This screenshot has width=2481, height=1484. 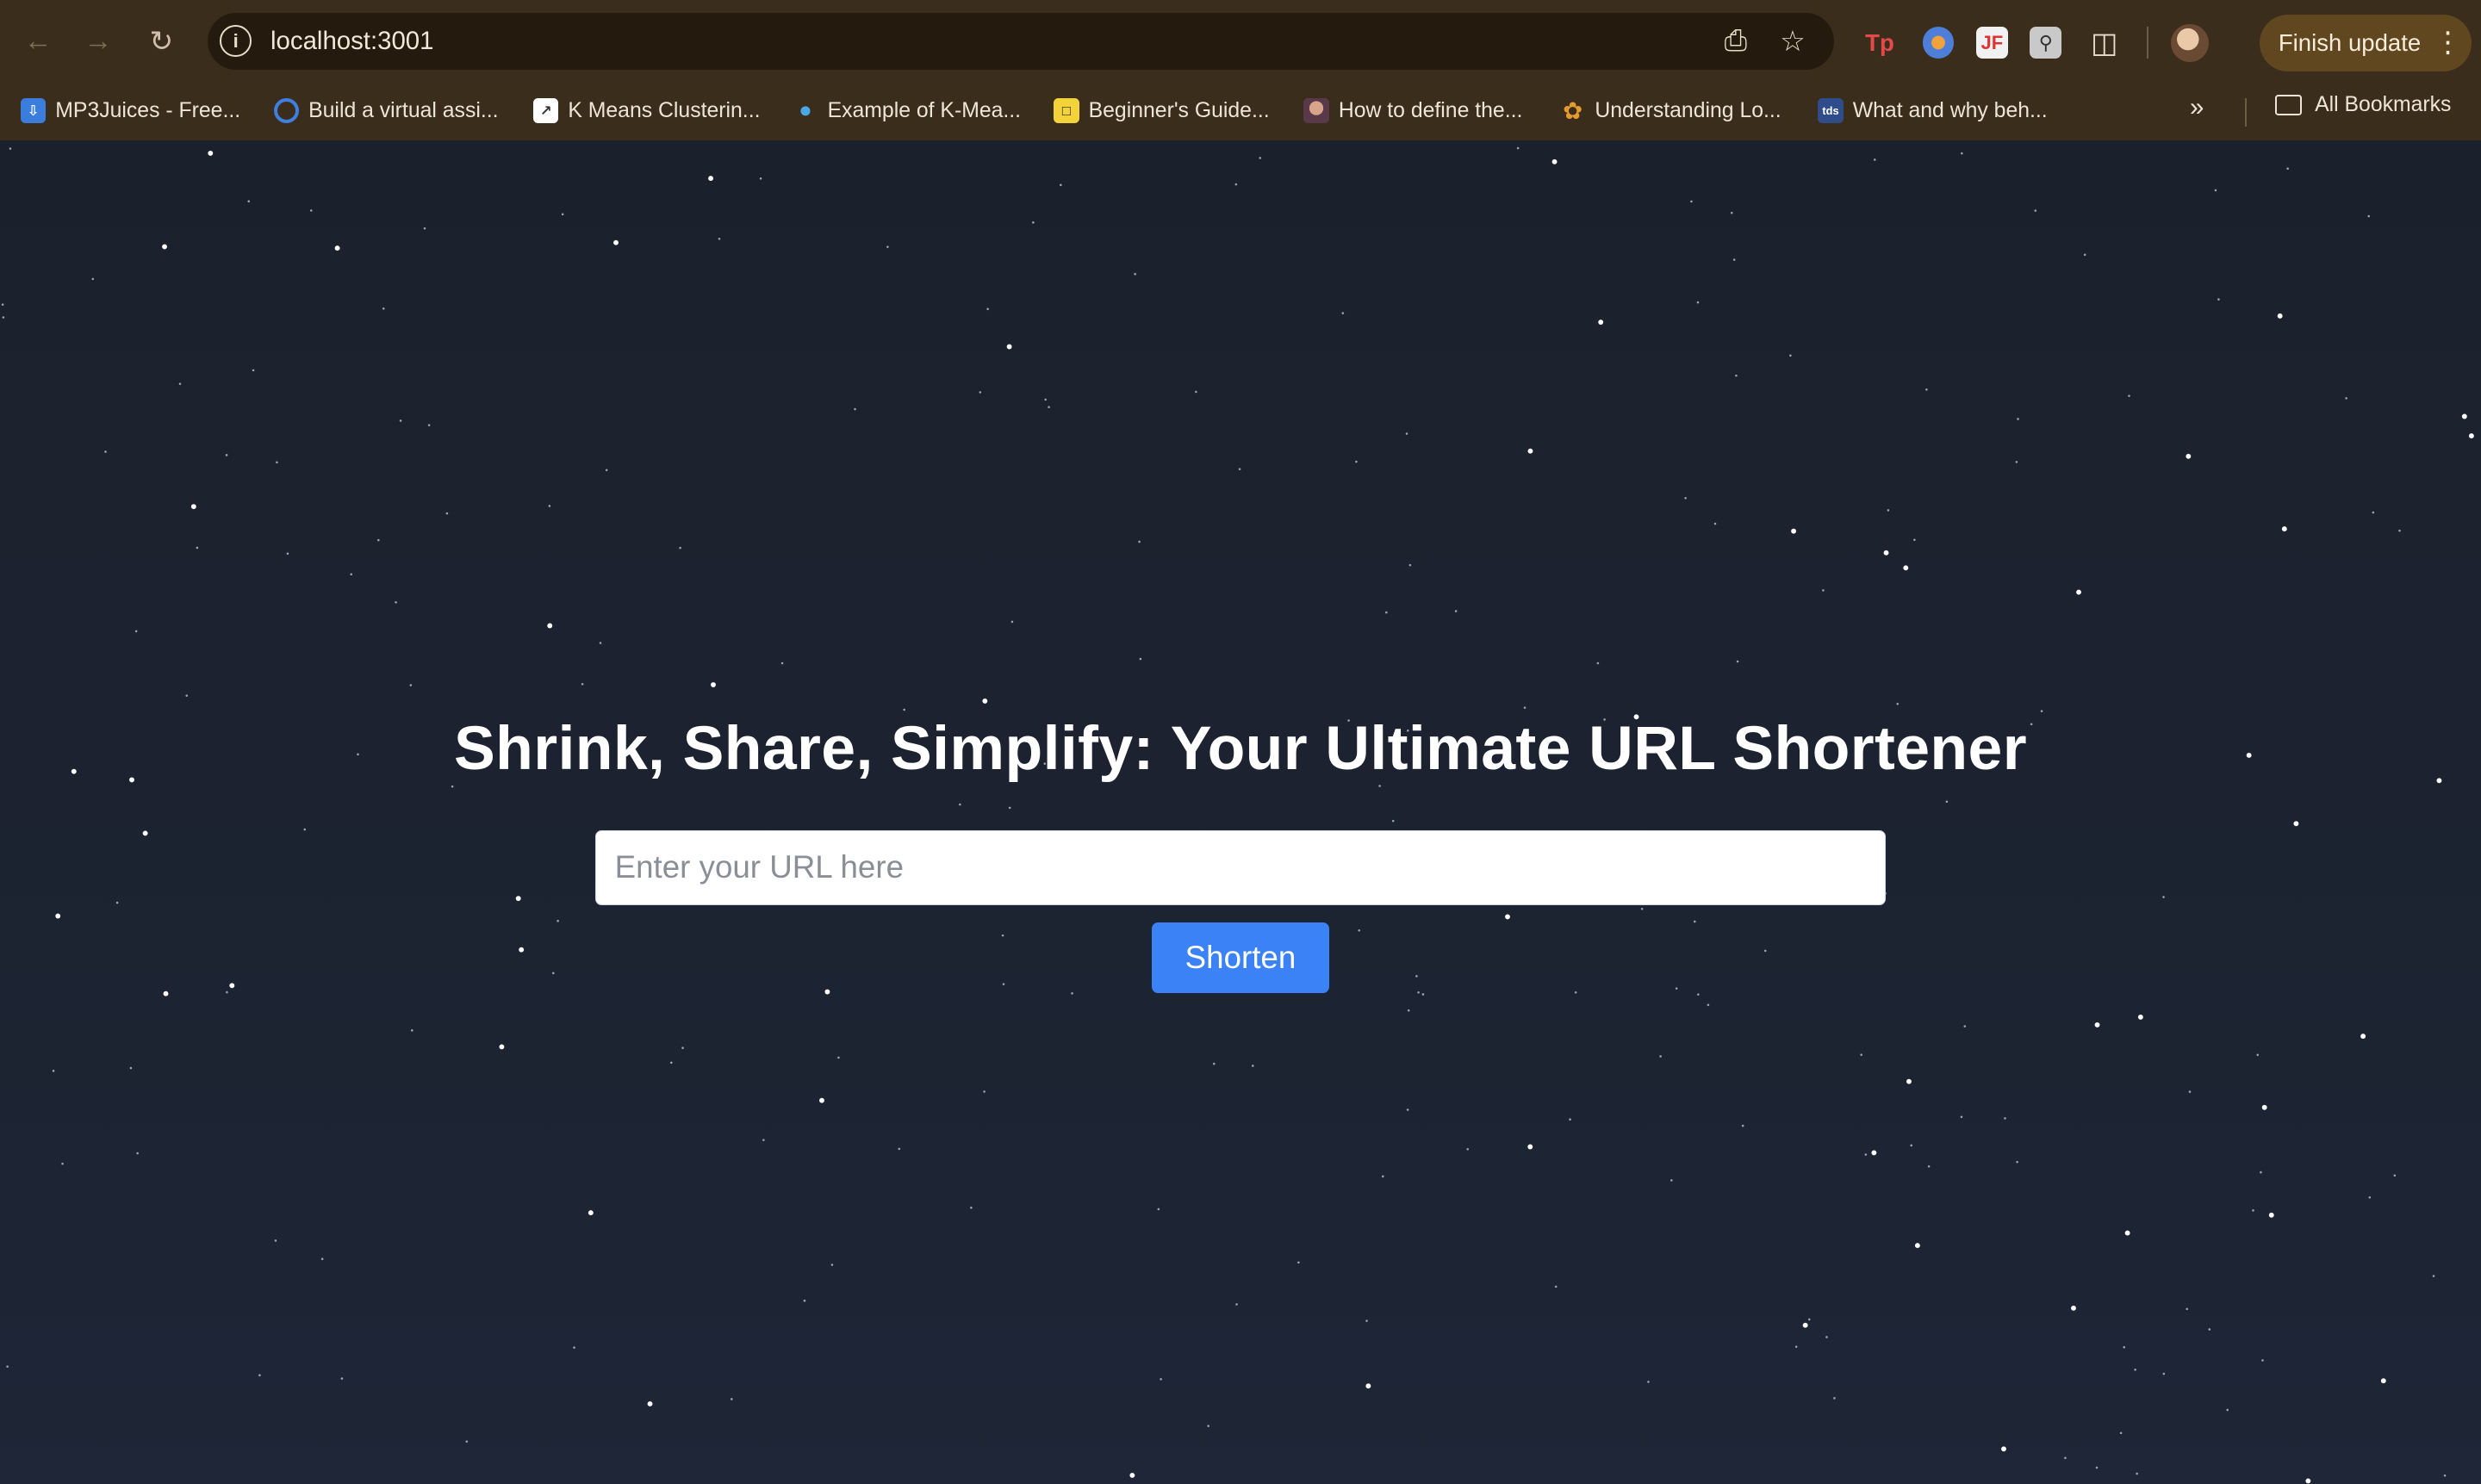 What do you see at coordinates (37, 41) in the screenshot?
I see `back-button: ←` at bounding box center [37, 41].